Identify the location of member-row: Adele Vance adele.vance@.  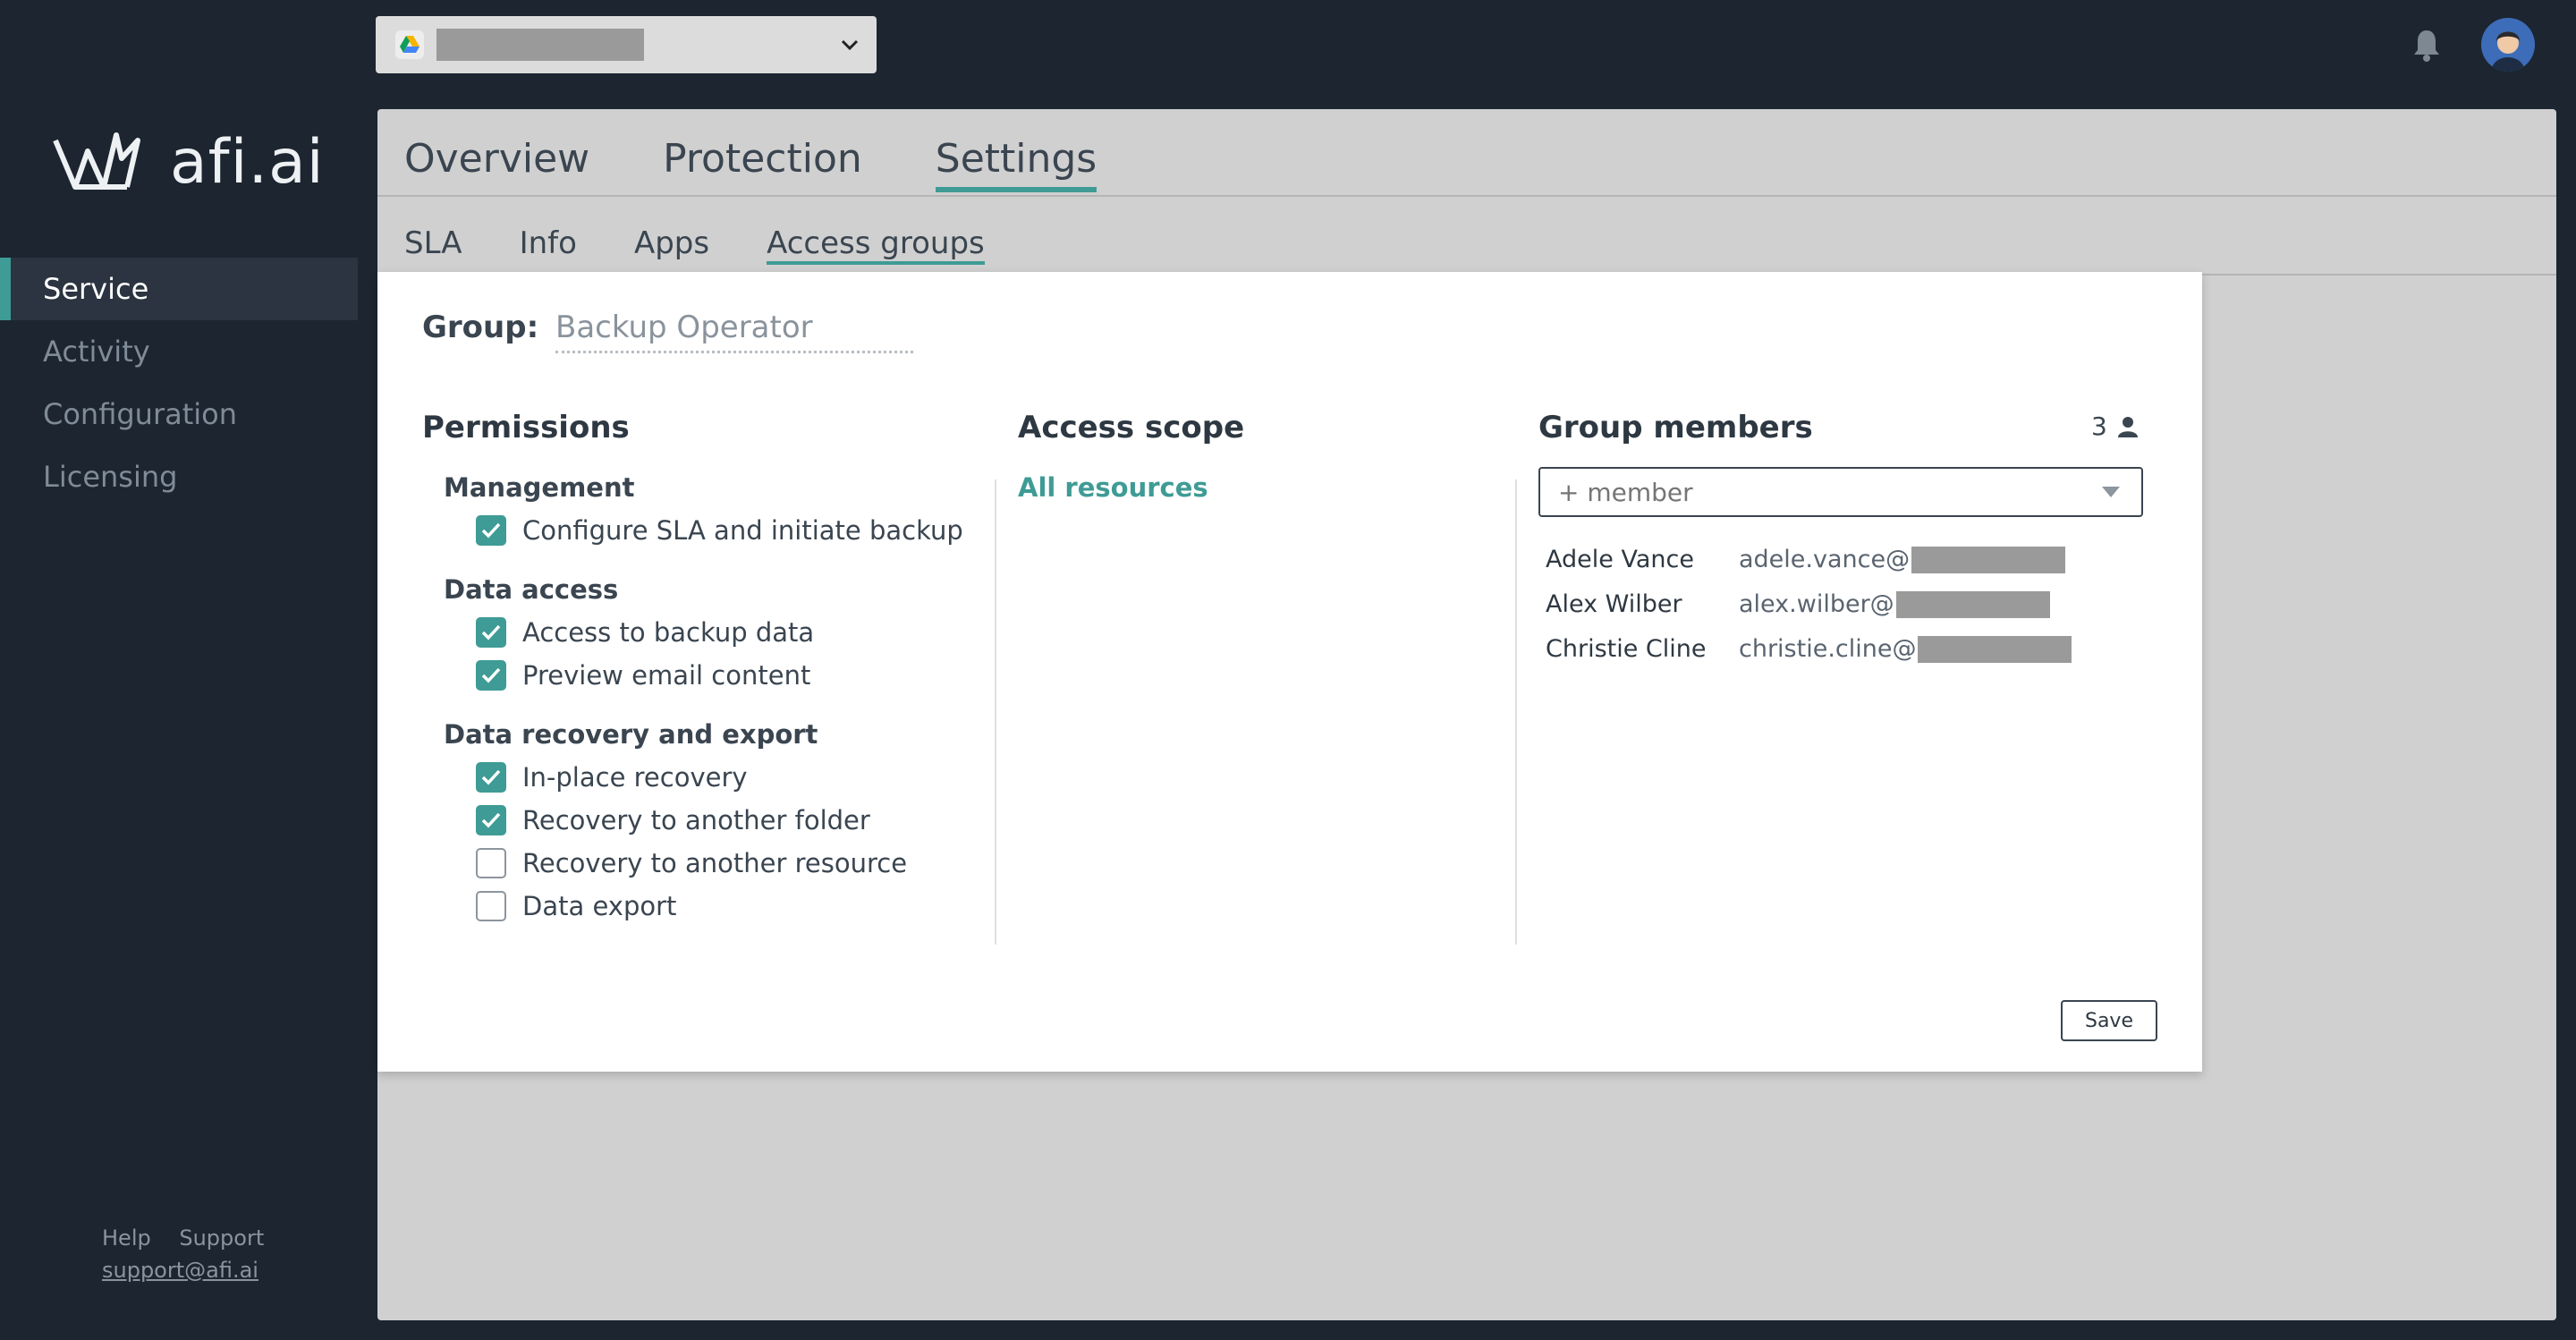
(1806, 559).